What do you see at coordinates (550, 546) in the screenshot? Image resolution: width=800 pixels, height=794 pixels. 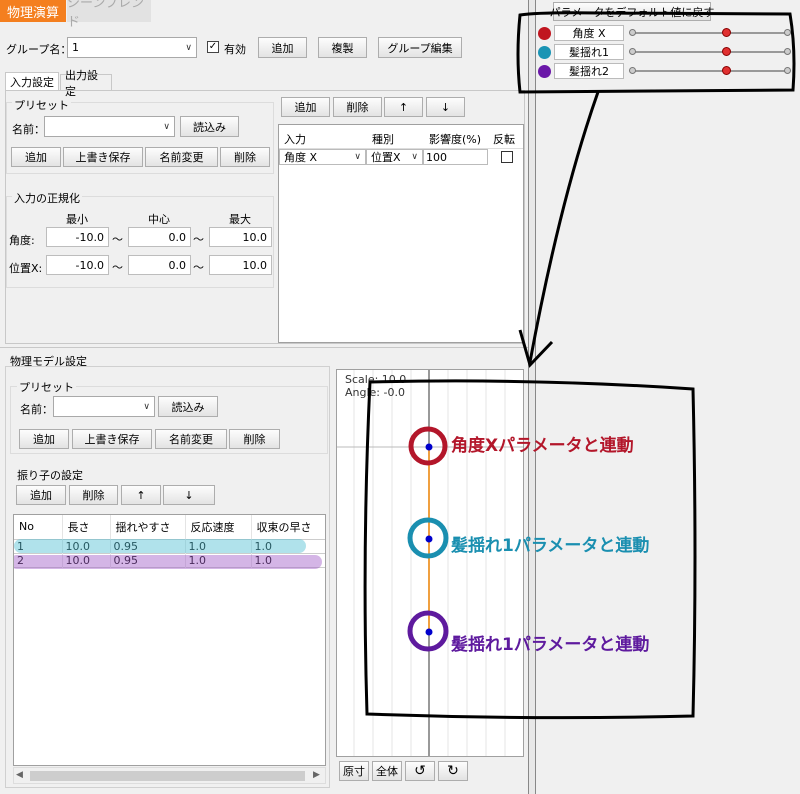 I see `annotation-hair-sway-1: 髪揺れ1パラメータと連動` at bounding box center [550, 546].